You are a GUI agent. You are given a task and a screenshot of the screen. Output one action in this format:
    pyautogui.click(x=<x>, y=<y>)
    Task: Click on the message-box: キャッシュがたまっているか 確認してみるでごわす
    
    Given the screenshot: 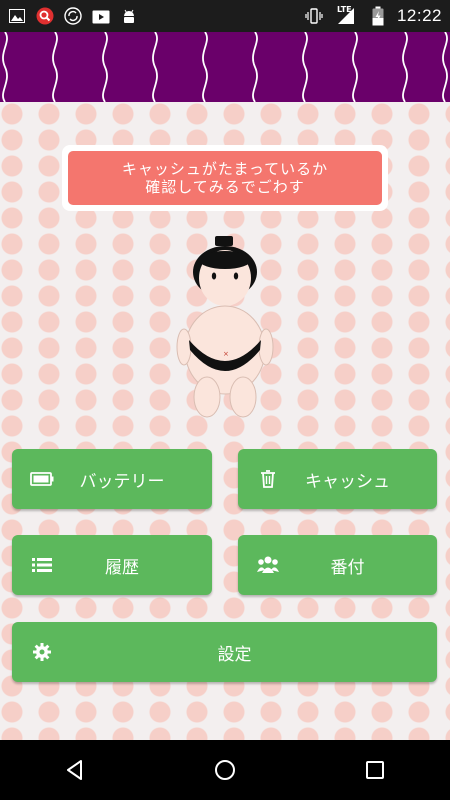 What is the action you would take?
    pyautogui.click(x=225, y=178)
    